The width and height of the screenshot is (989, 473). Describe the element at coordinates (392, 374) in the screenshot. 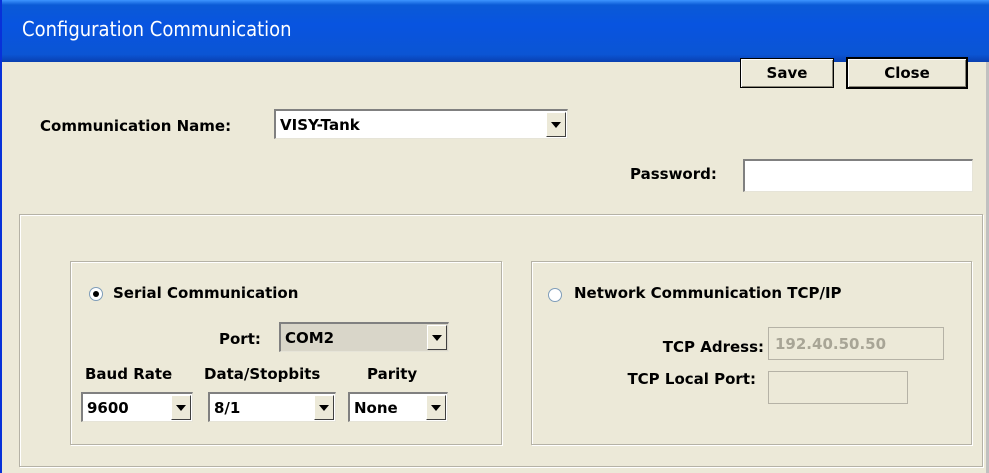

I see `parity-label: Parity` at that location.